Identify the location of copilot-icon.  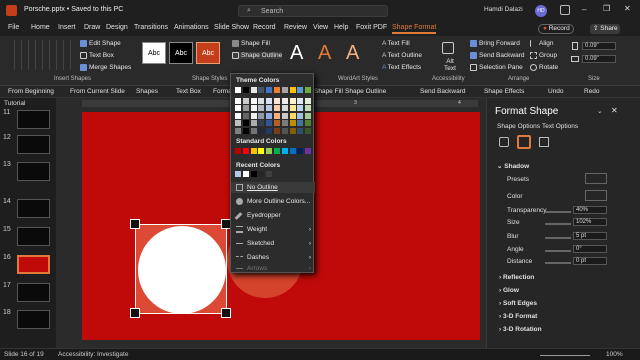
(565, 10).